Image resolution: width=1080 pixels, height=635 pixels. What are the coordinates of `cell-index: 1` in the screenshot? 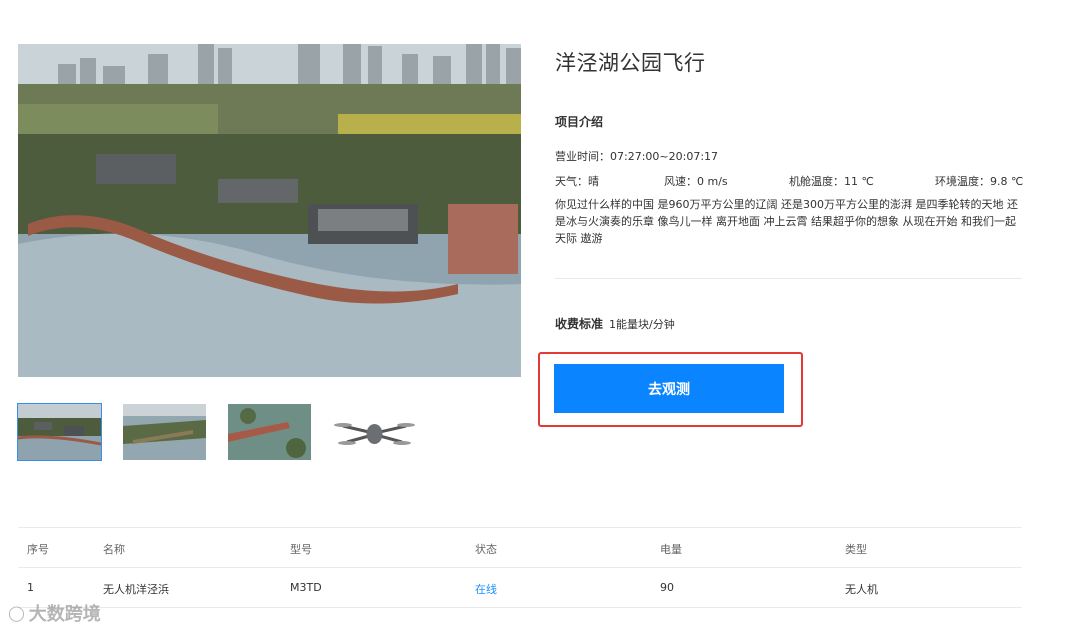 It's located at (30, 587).